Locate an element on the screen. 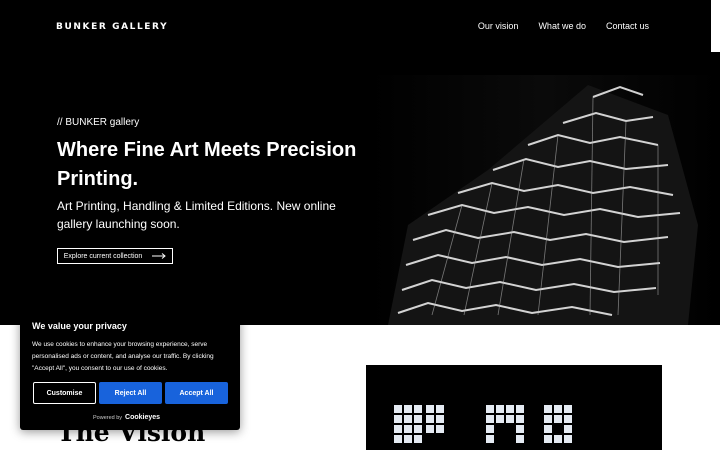 This screenshot has height=450, width=720. arrow-right-icon is located at coordinates (159, 256).